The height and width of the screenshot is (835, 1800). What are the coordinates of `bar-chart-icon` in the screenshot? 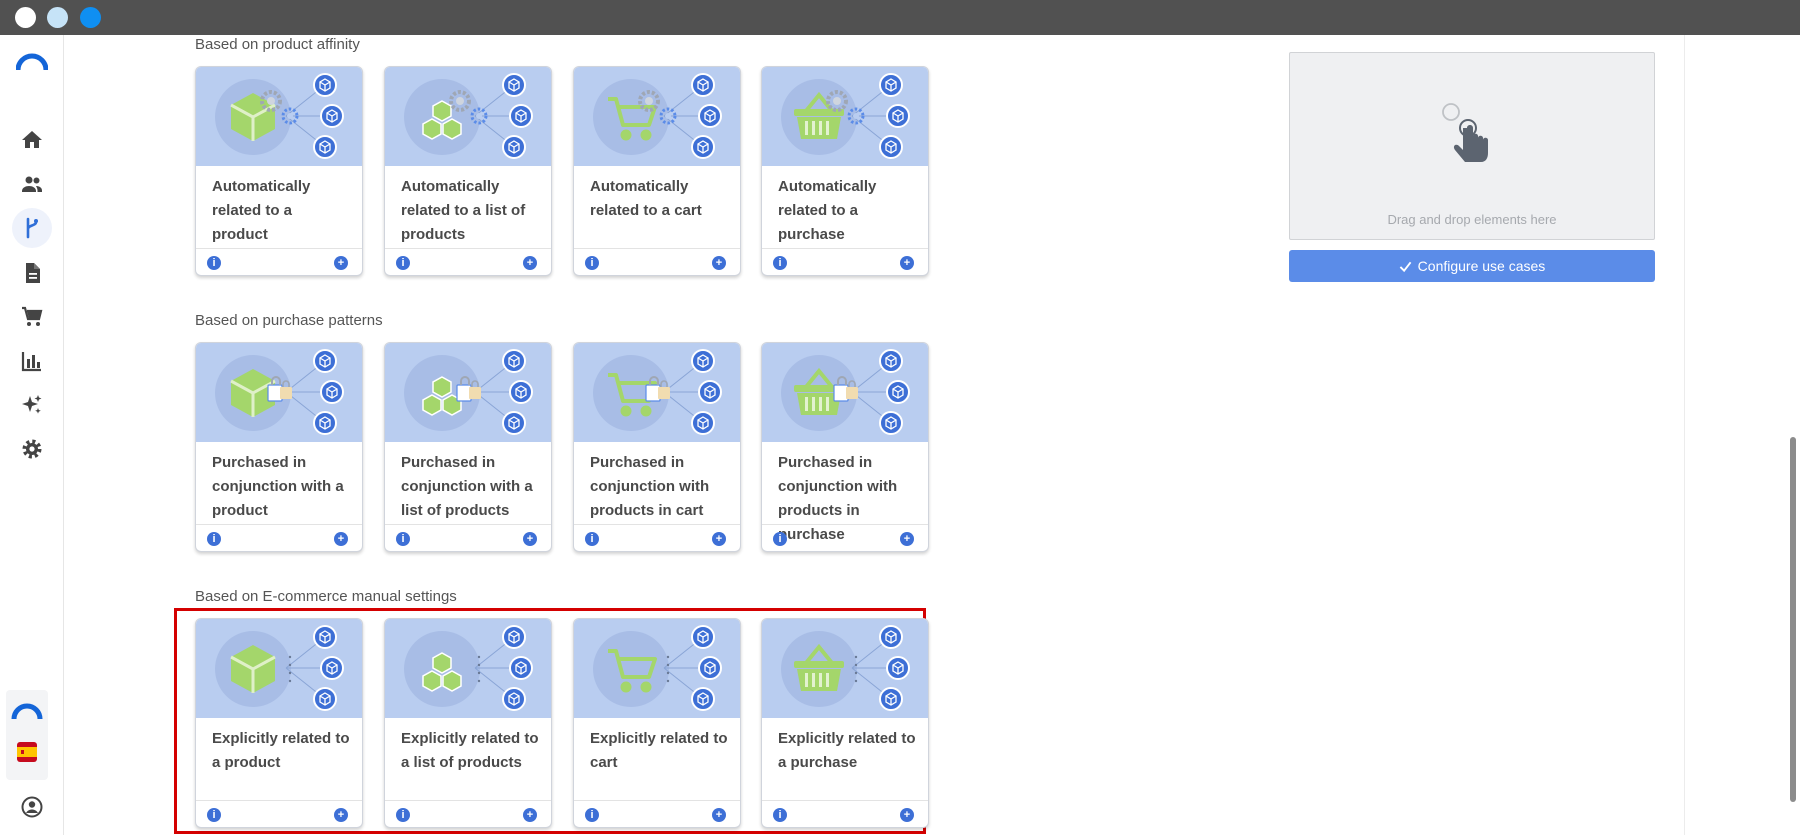 It's located at (31, 362).